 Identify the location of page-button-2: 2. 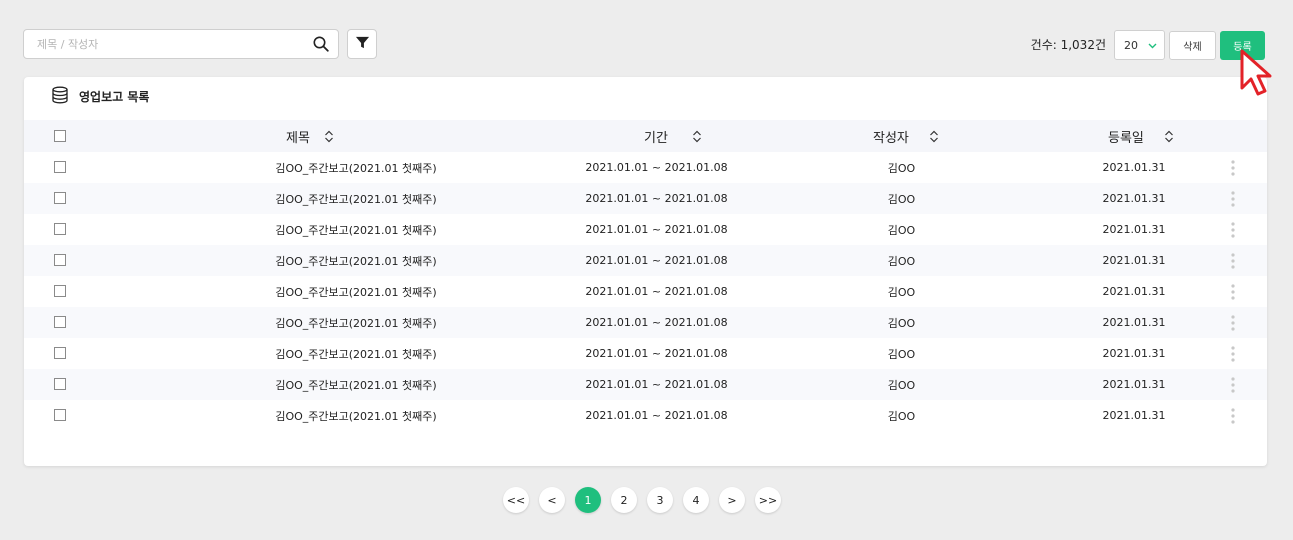
(624, 500).